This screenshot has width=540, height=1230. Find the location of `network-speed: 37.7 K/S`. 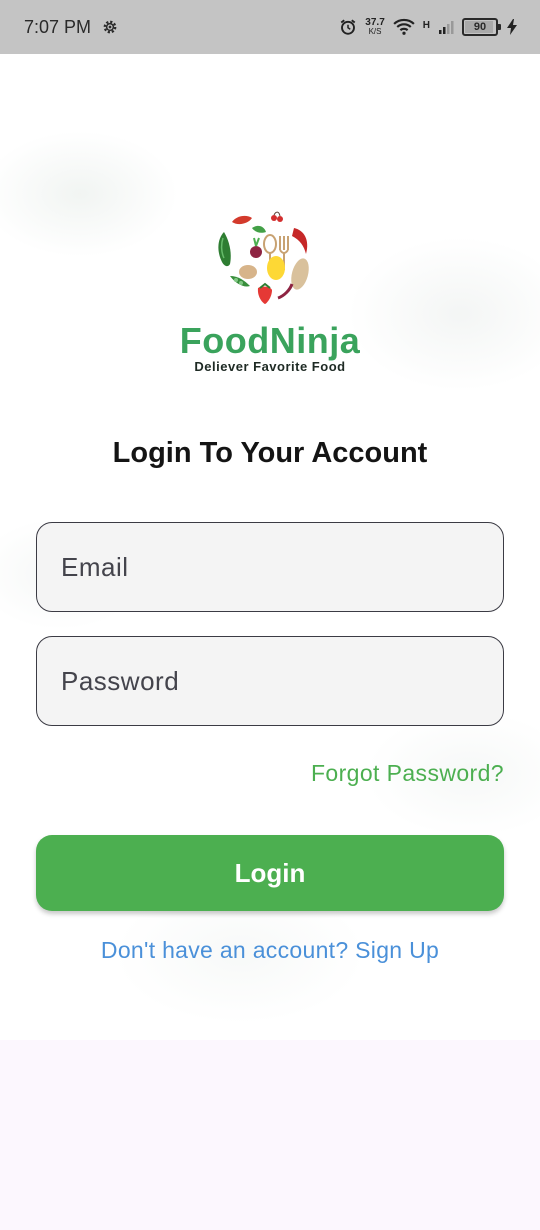

network-speed: 37.7 K/S is located at coordinates (375, 27).